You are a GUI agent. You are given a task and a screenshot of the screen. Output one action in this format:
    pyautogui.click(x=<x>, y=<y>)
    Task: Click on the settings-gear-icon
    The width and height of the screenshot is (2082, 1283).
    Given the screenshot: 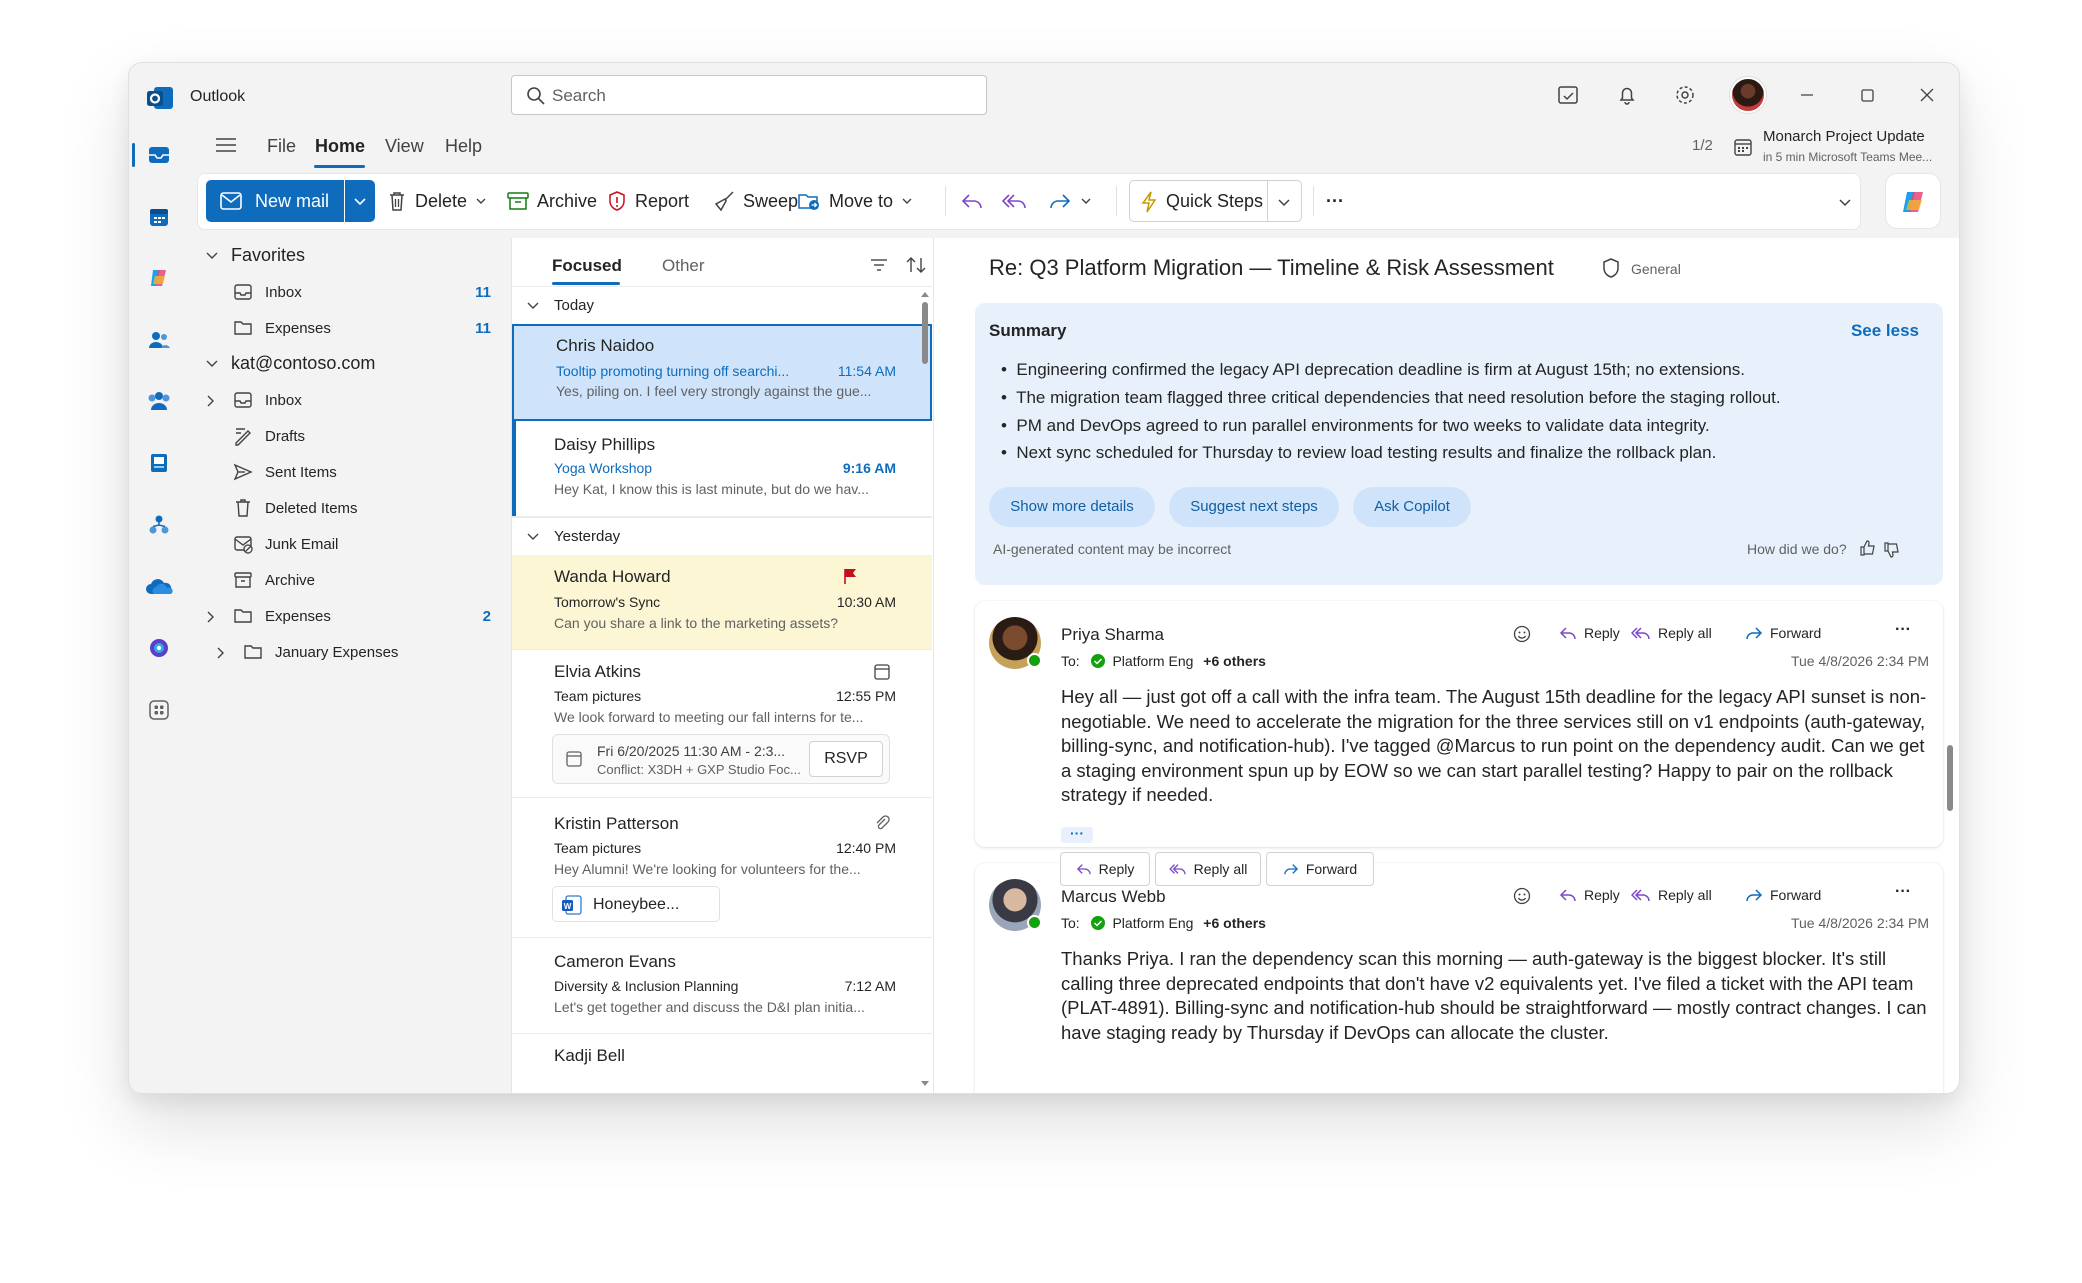 What is the action you would take?
    pyautogui.click(x=1685, y=95)
    